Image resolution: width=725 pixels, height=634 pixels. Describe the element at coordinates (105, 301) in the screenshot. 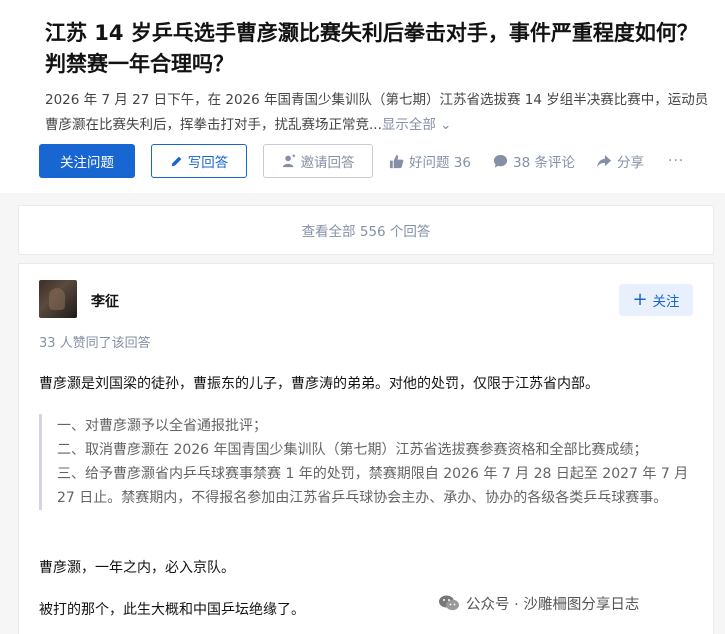

I see `author-name: 李征` at that location.